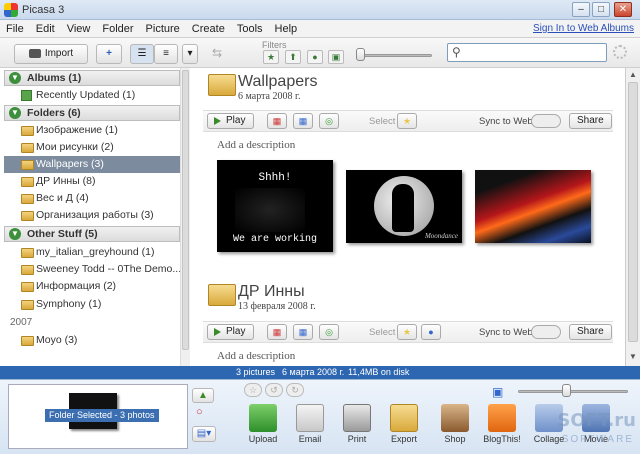 Image resolution: width=640 pixels, height=454 pixels. I want to click on thumbnail-size-slider, so click(573, 391).